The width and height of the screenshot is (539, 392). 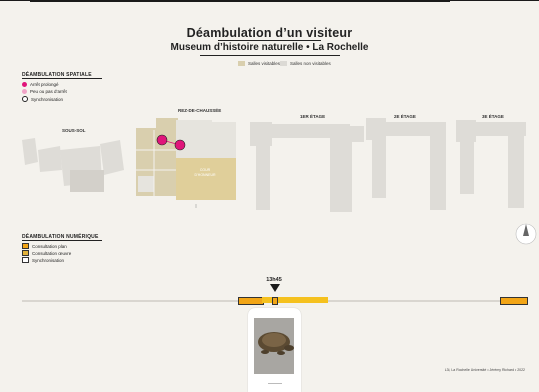 What do you see at coordinates (274, 280) in the screenshot?
I see `current-time: 13h45` at bounding box center [274, 280].